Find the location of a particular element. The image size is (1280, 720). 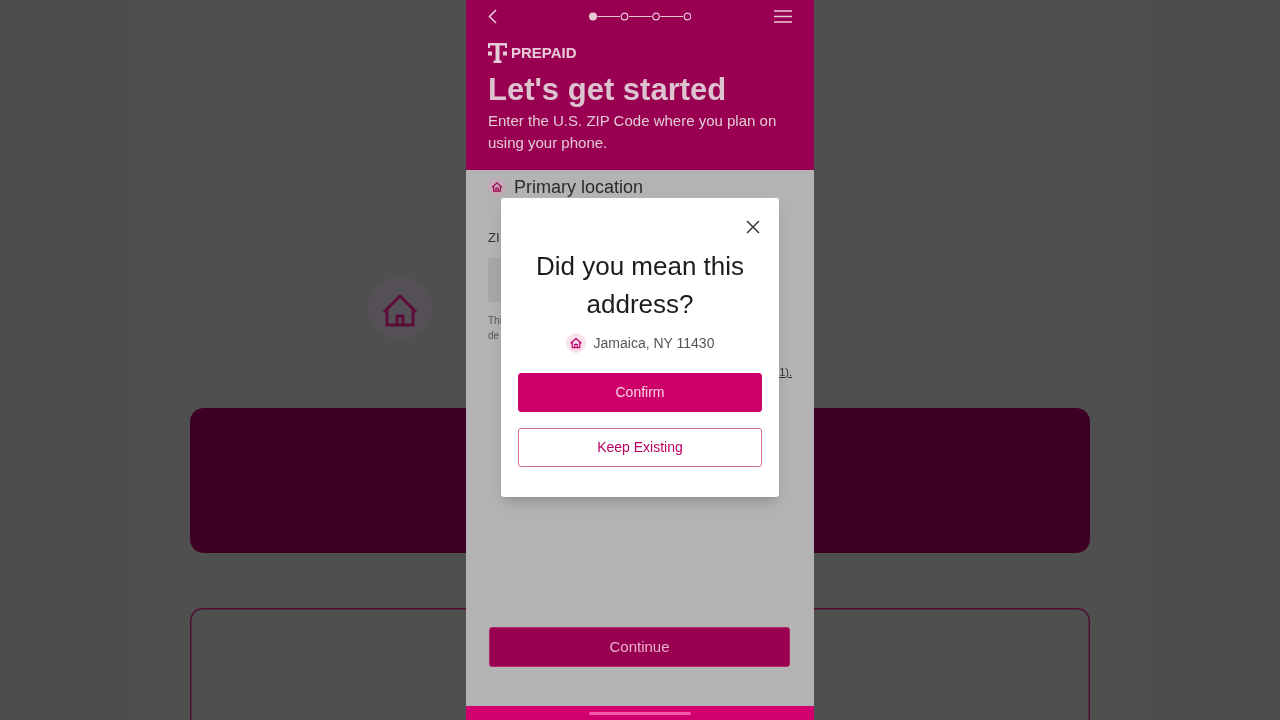

logo-icon is located at coordinates (497, 53).